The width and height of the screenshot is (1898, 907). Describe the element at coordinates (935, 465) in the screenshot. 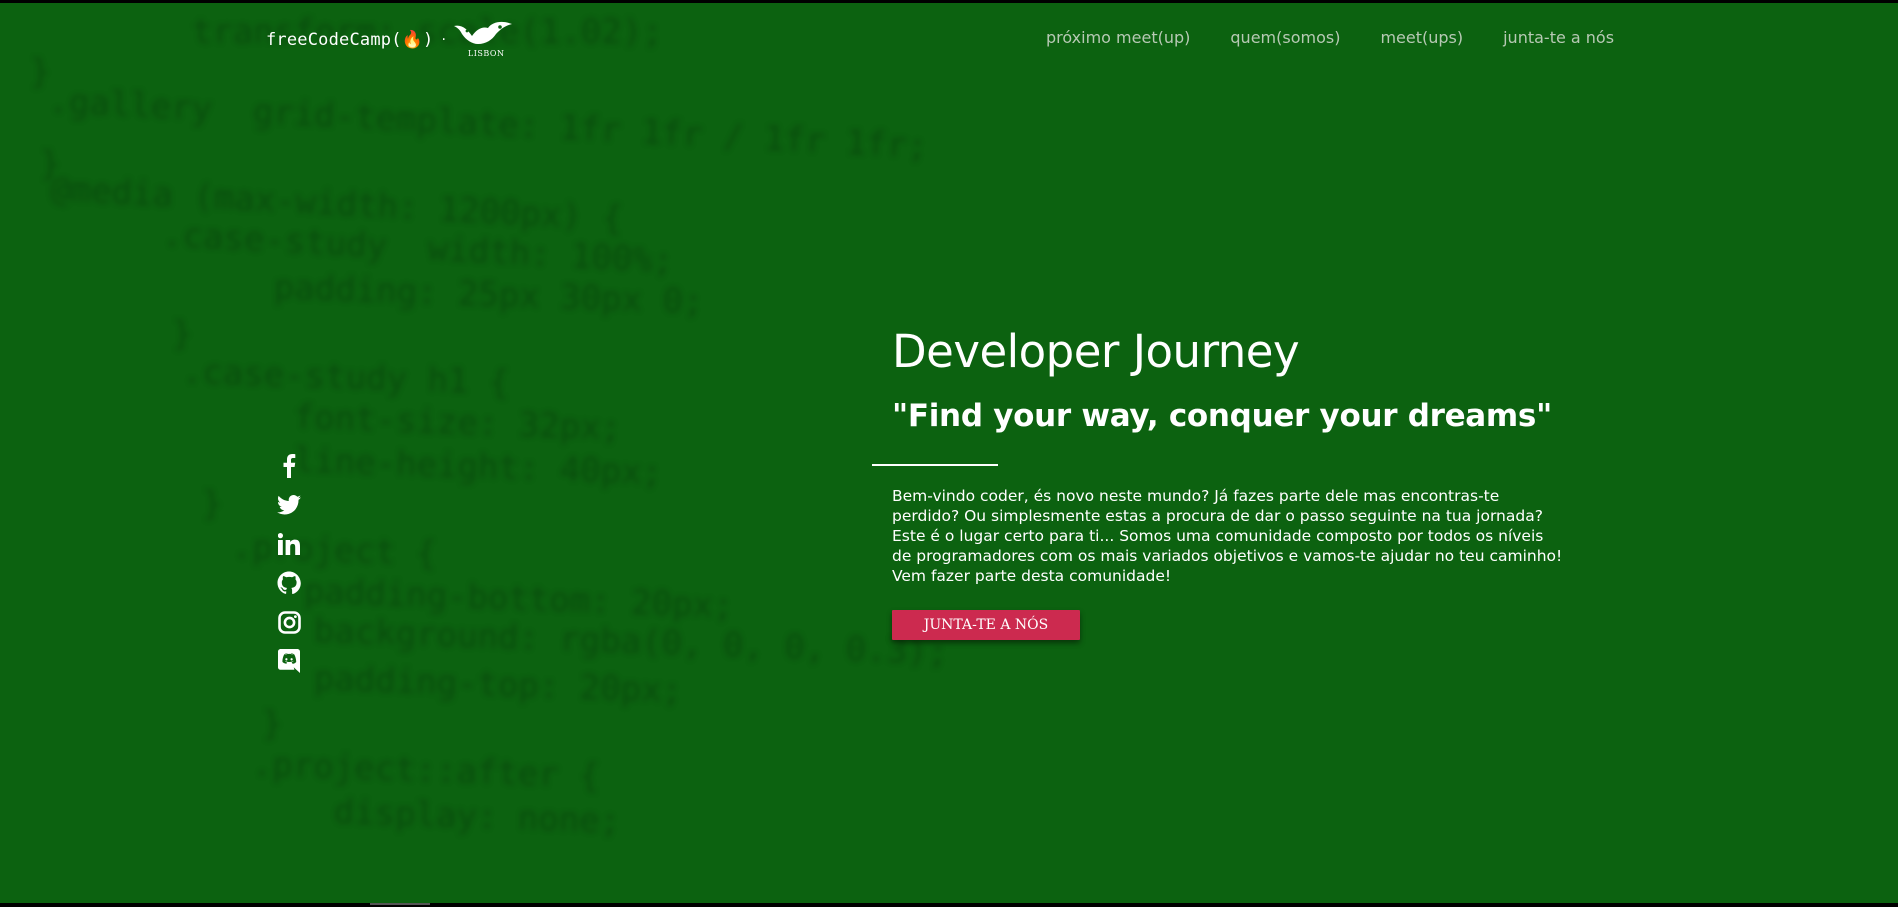

I see `hero-divider` at that location.